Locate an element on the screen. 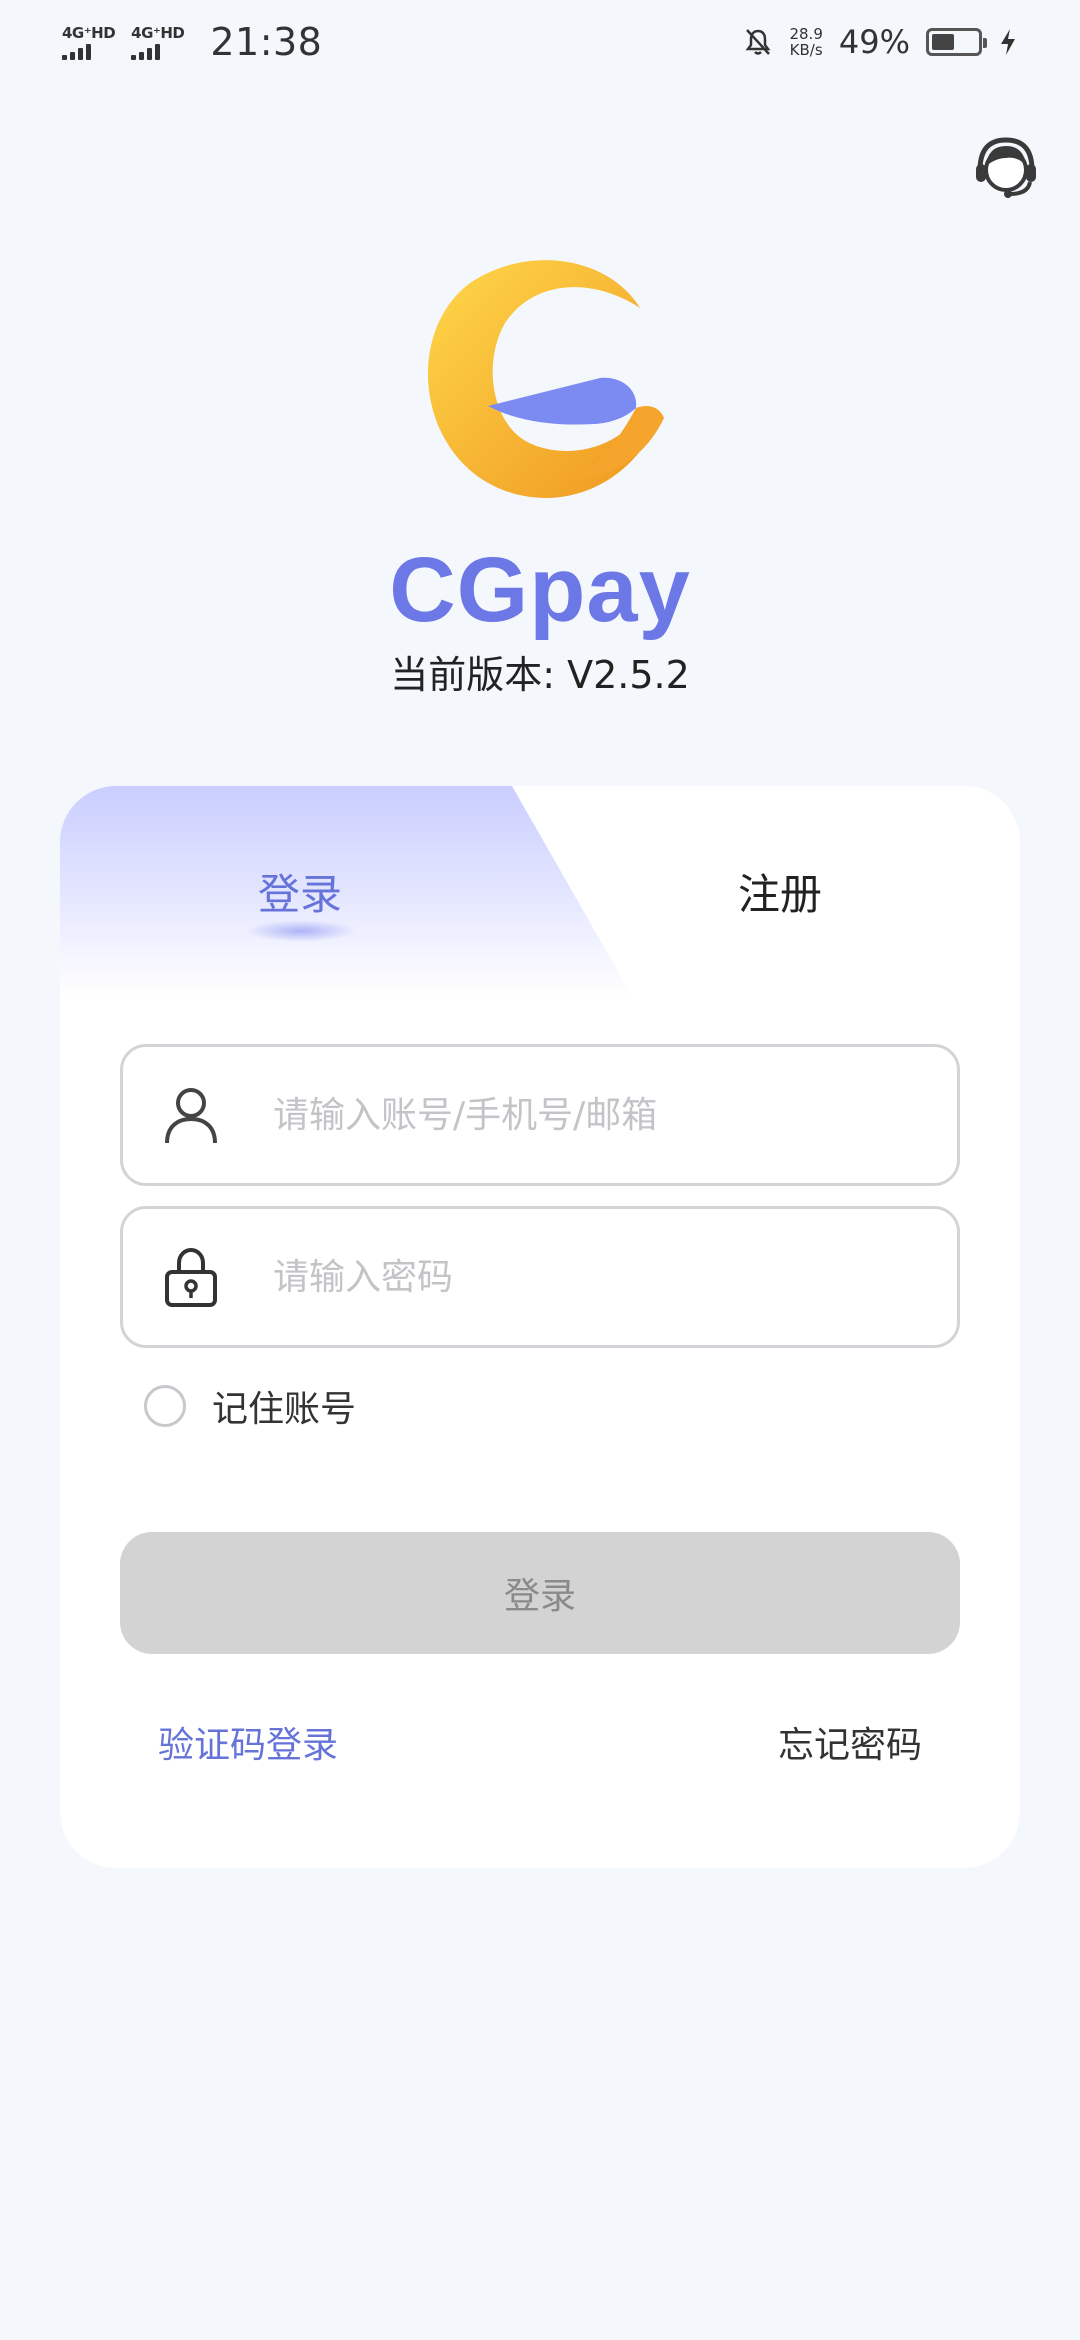 The image size is (1080, 2340). customer-service-icon is located at coordinates (1006, 167).